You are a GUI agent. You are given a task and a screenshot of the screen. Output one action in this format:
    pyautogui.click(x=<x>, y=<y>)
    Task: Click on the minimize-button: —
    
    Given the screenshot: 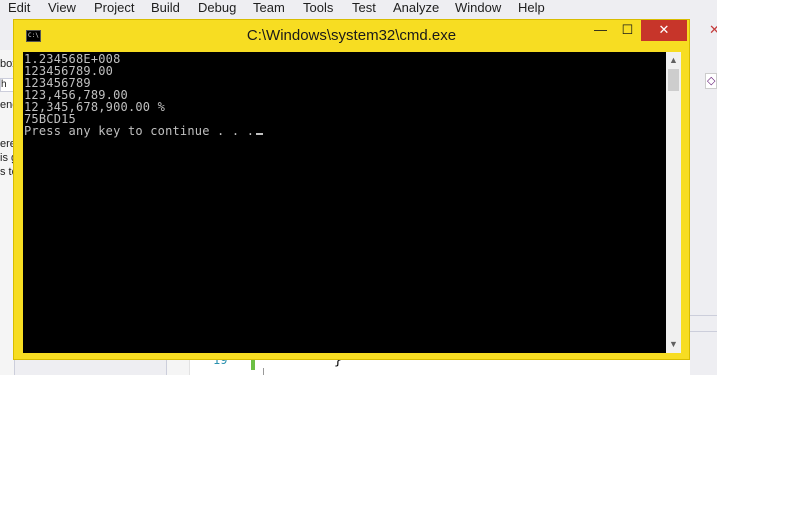 What is the action you would take?
    pyautogui.click(x=600, y=30)
    